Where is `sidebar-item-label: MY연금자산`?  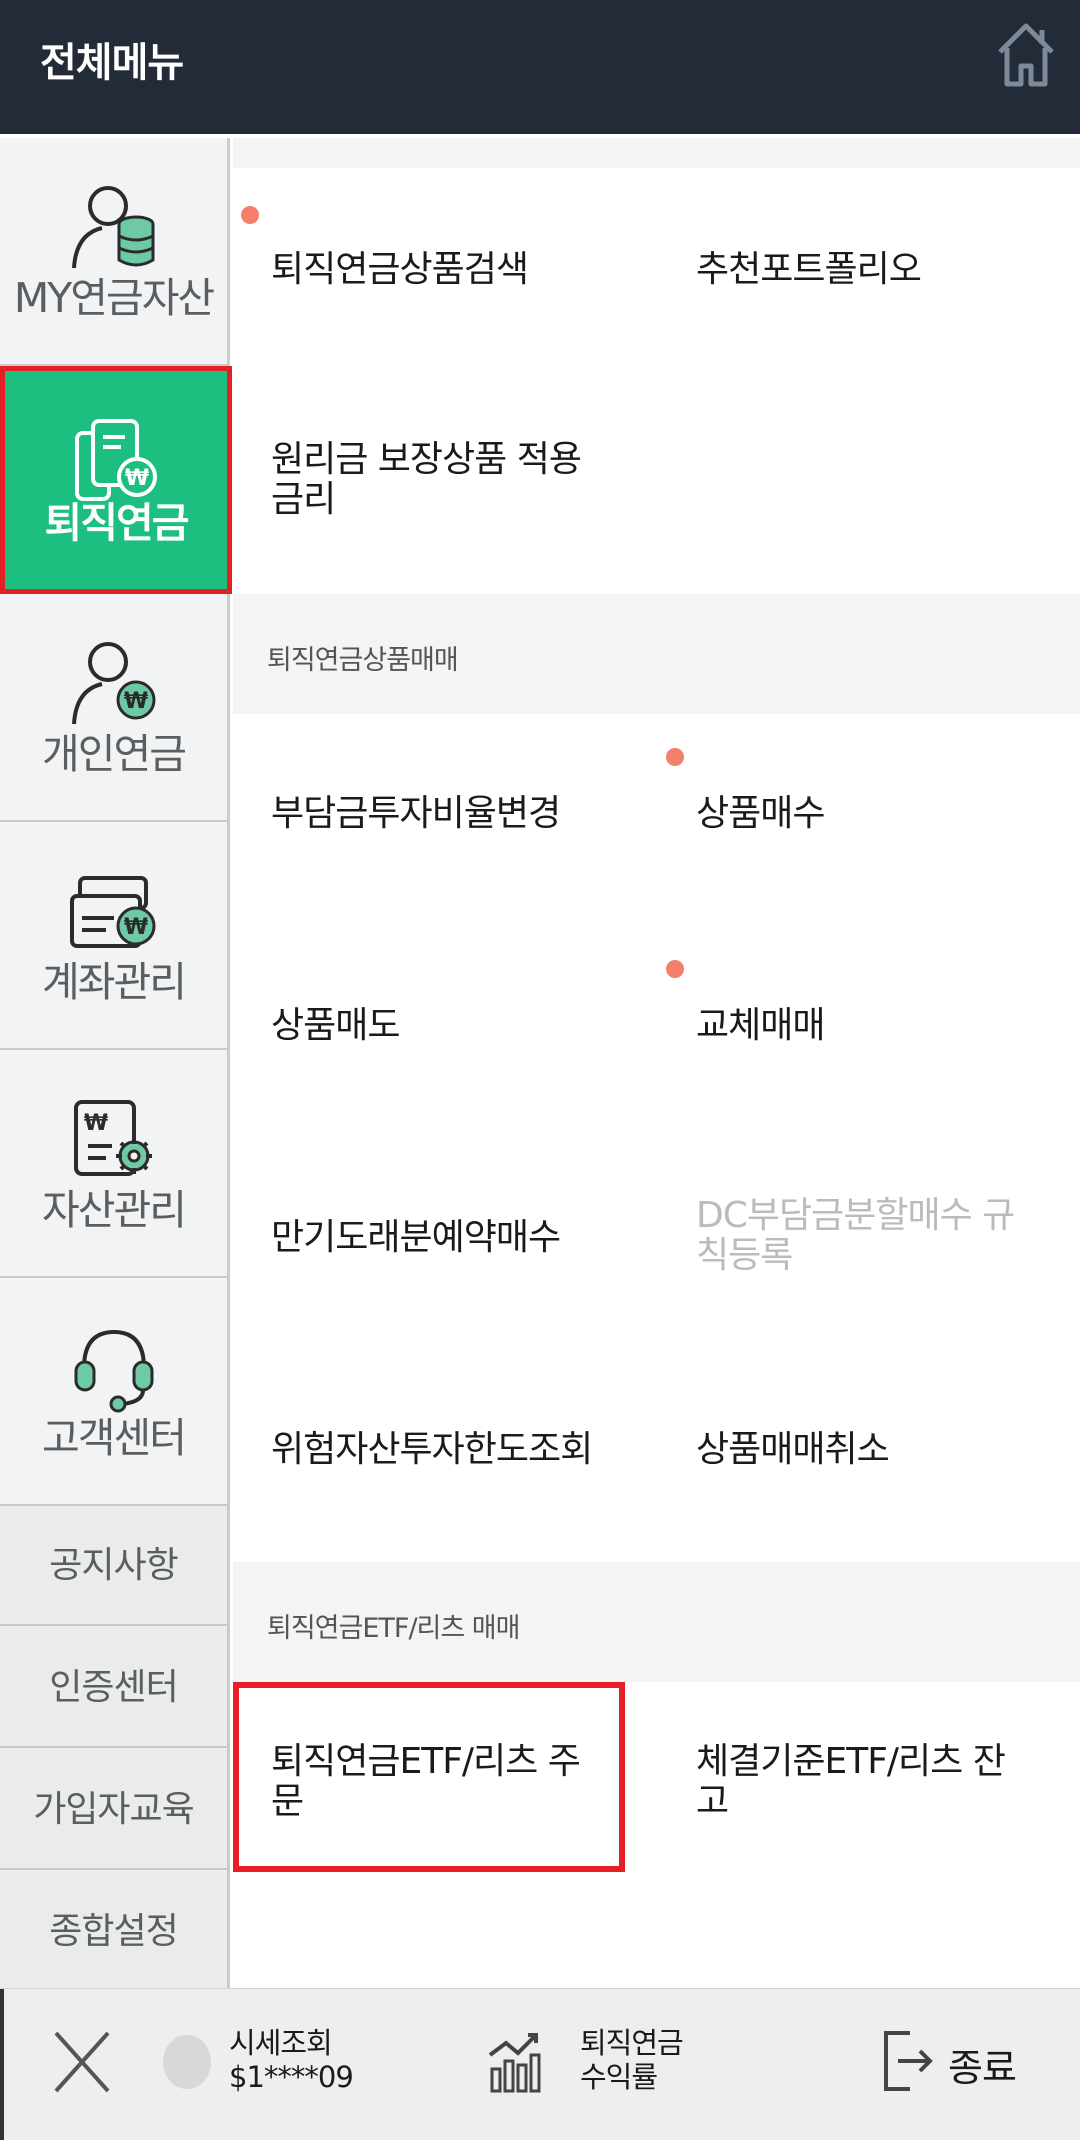
sidebar-item-label: MY연금자산 is located at coordinates (114, 298).